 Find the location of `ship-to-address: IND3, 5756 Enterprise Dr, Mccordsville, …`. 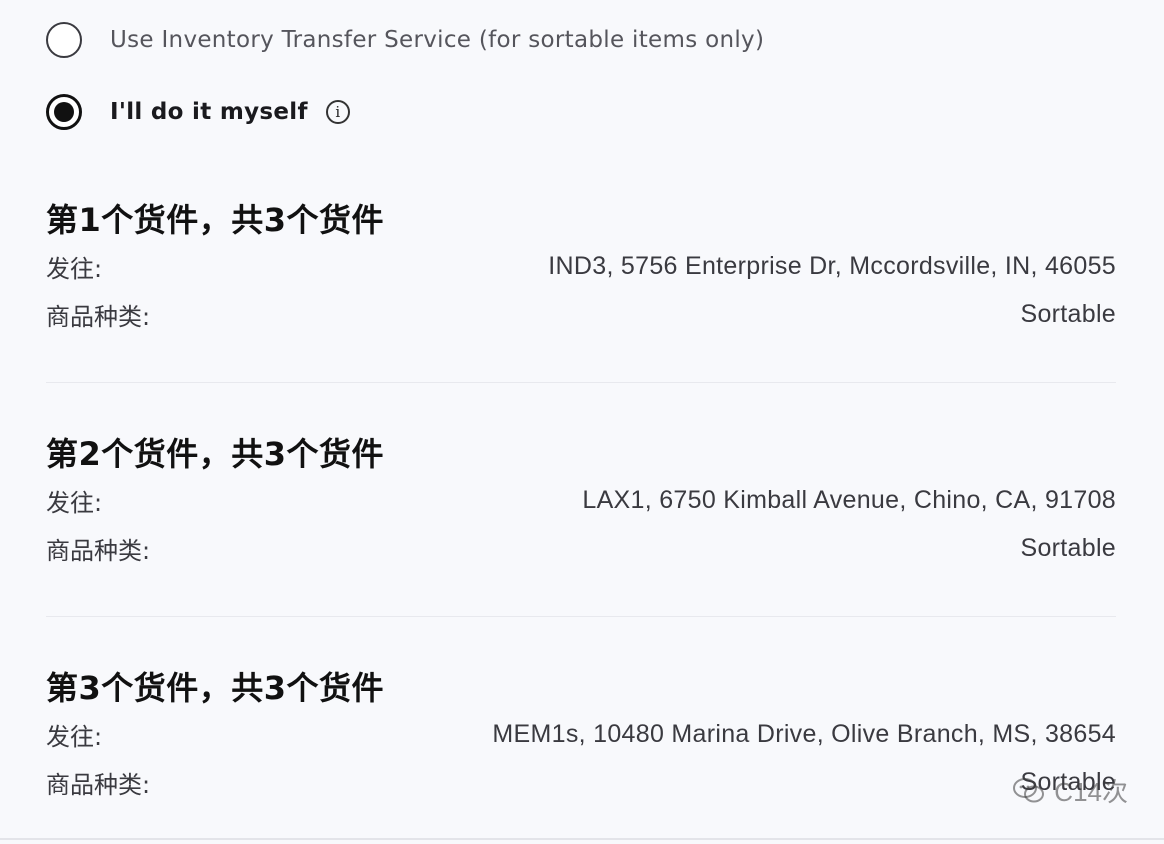

ship-to-address: IND3, 5756 Enterprise Dr, Mccordsville, … is located at coordinates (832, 265).